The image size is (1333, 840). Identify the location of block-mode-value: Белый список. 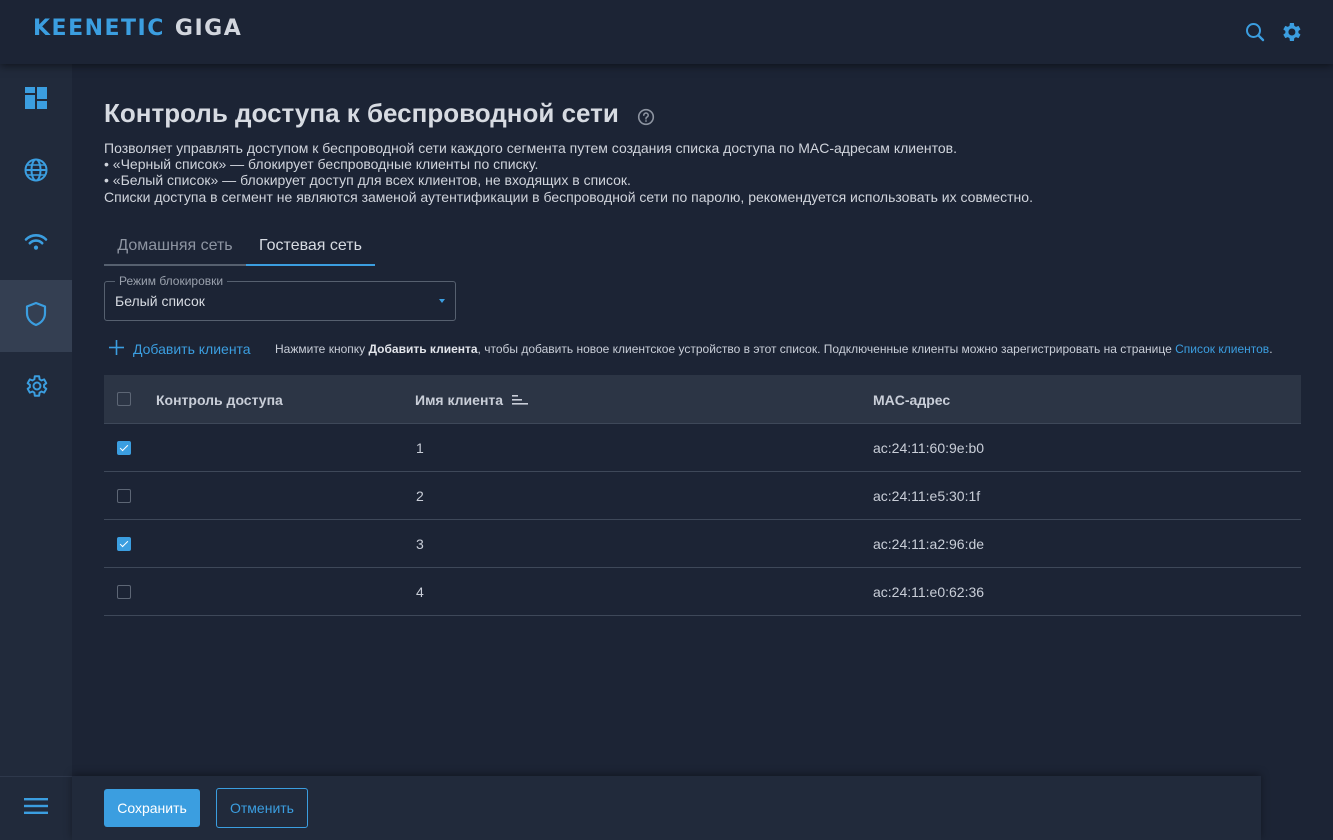
(160, 301).